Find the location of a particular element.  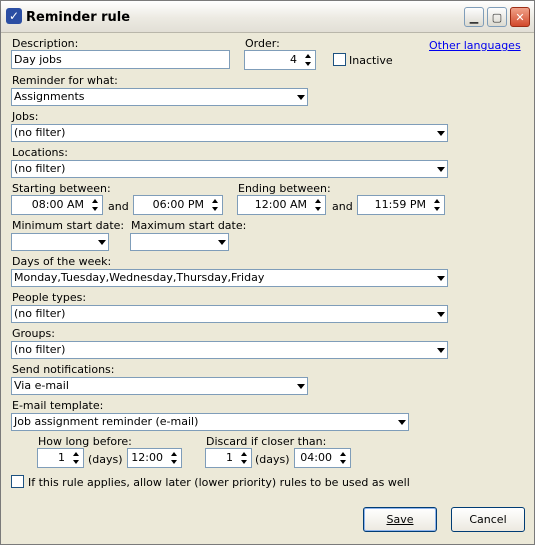

locations-label: Locations: is located at coordinates (40, 152).